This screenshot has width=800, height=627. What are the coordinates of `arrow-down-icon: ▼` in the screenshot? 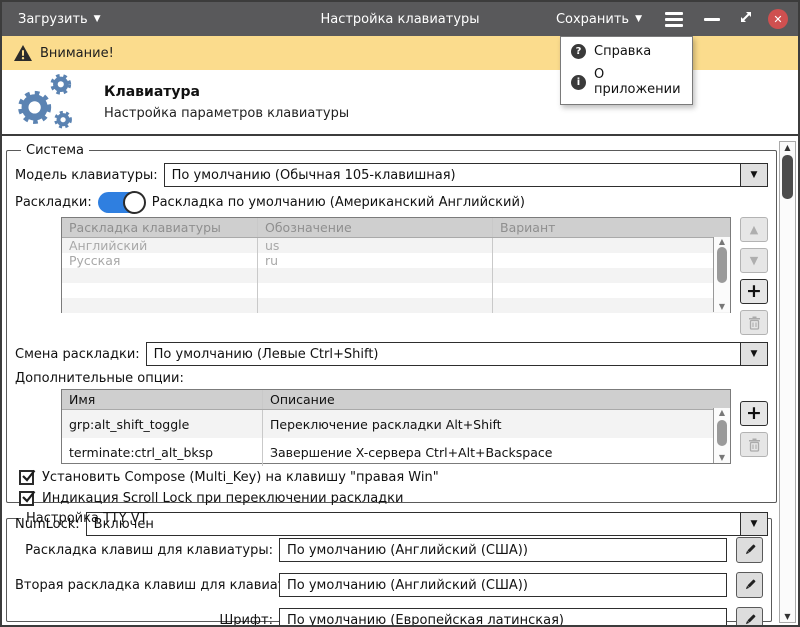 It's located at (754, 260).